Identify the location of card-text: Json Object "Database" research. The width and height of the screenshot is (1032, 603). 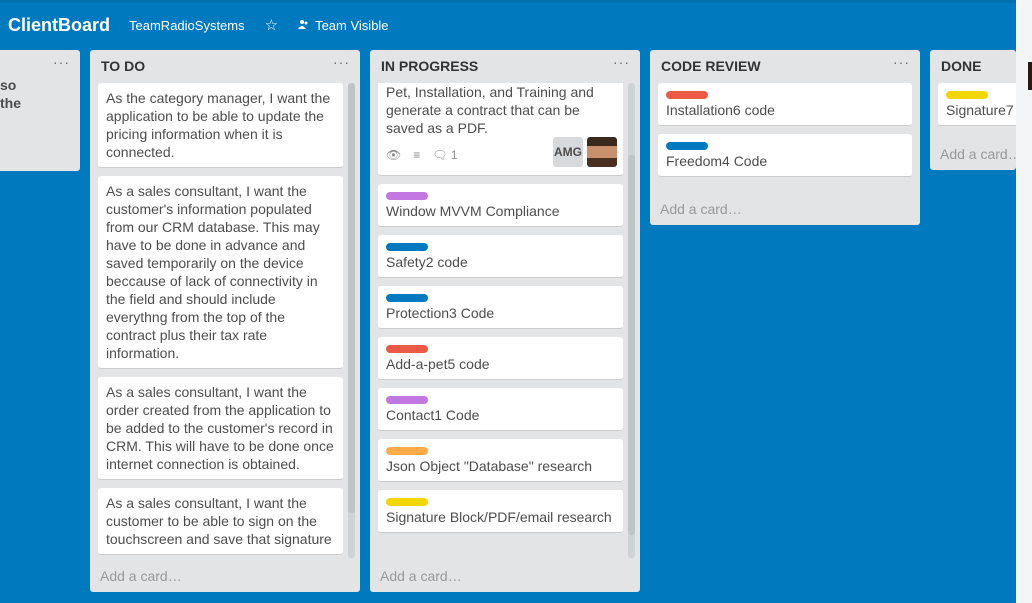
(489, 466).